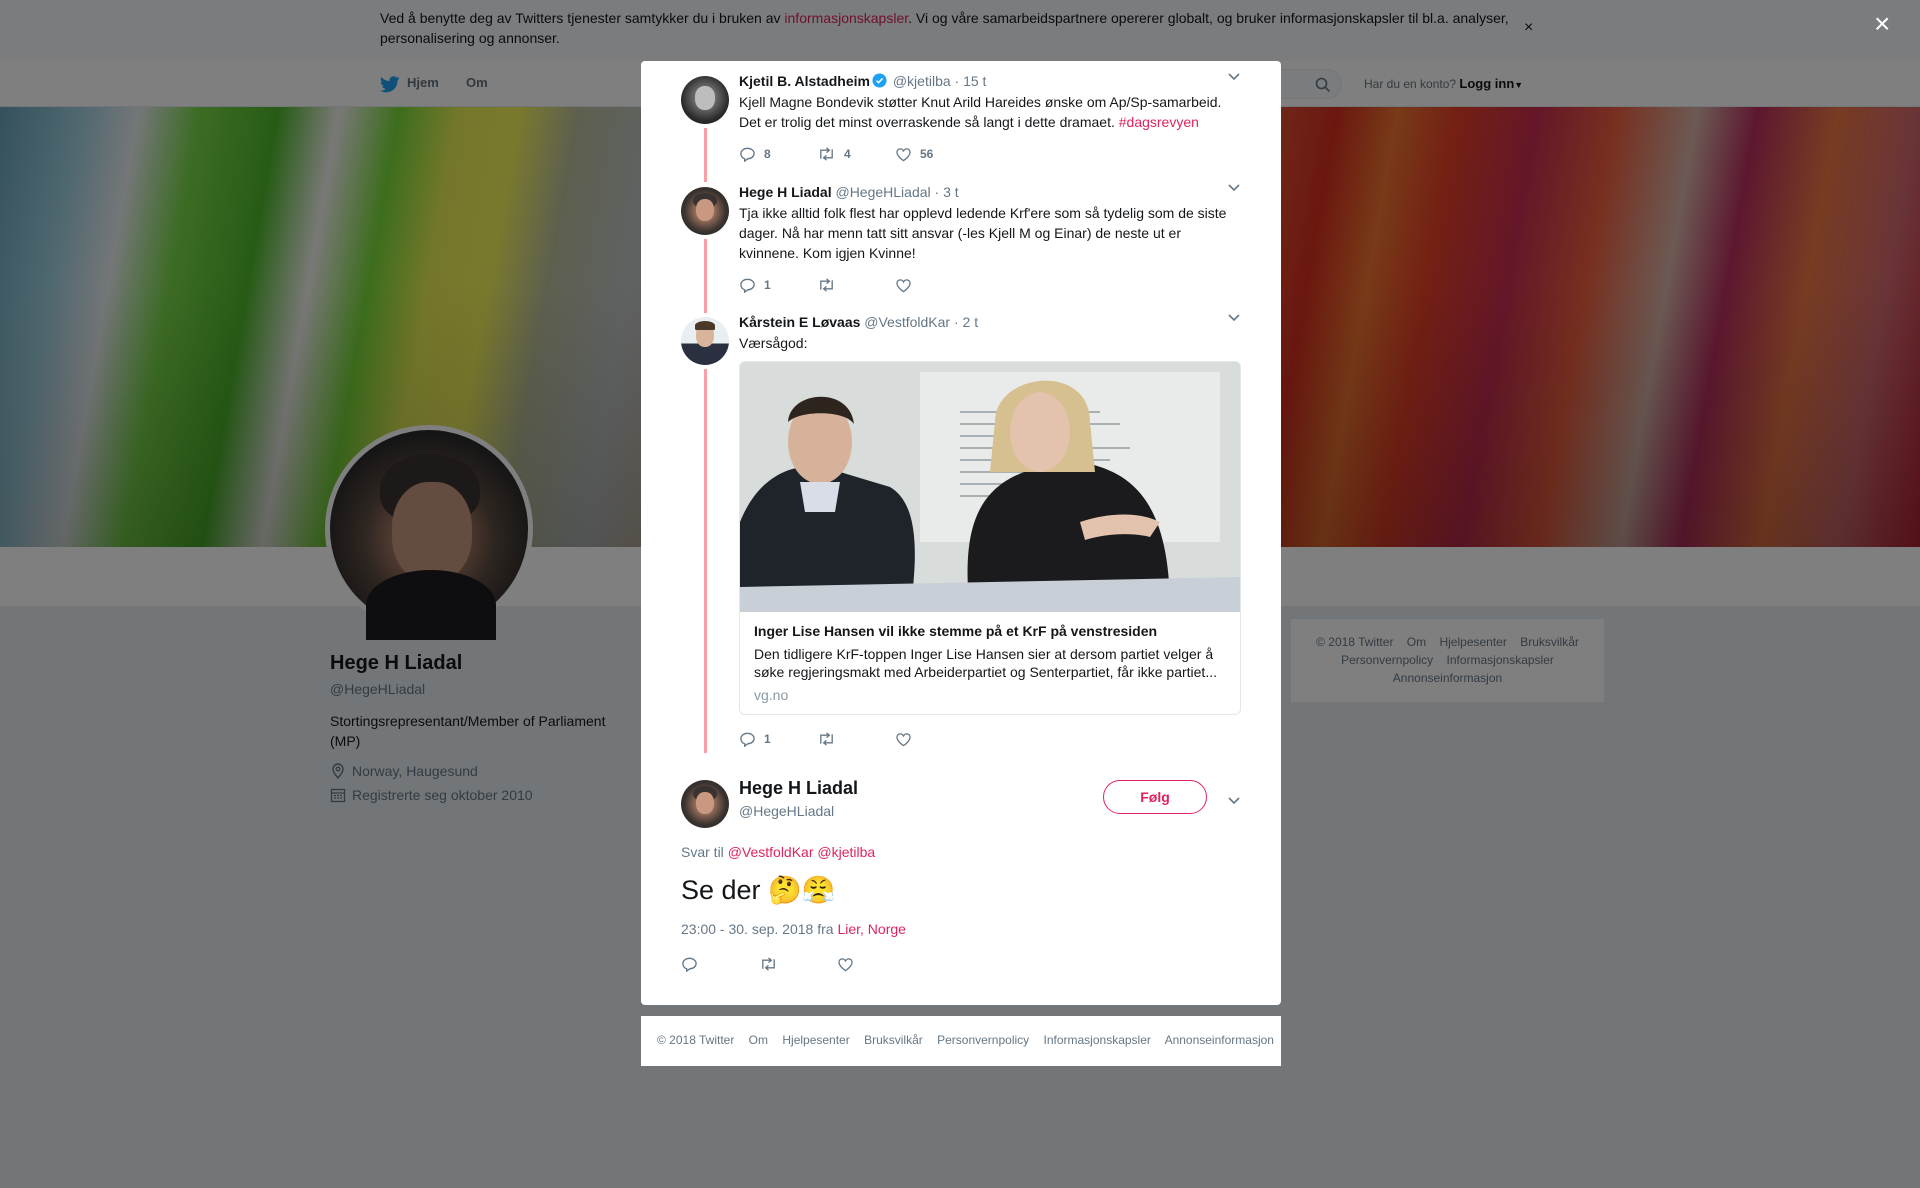  Describe the element at coordinates (907, 322) in the screenshot. I see `author-handle: @VestfoldKar` at that location.